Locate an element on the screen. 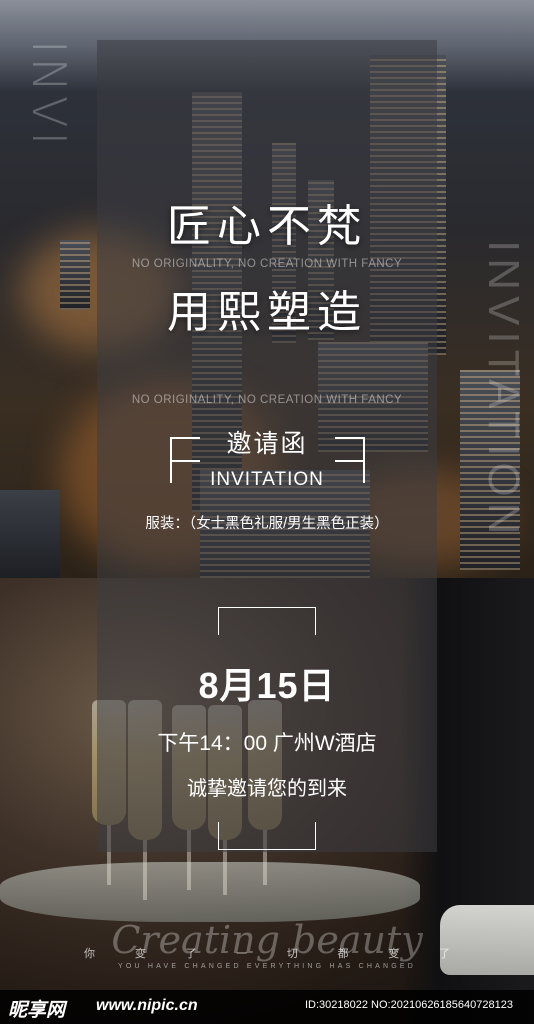 The height and width of the screenshot is (1024, 534). slogan-en: YOU HAVE CHANGED EVERYTHING HAS CHANGED is located at coordinates (267, 966).